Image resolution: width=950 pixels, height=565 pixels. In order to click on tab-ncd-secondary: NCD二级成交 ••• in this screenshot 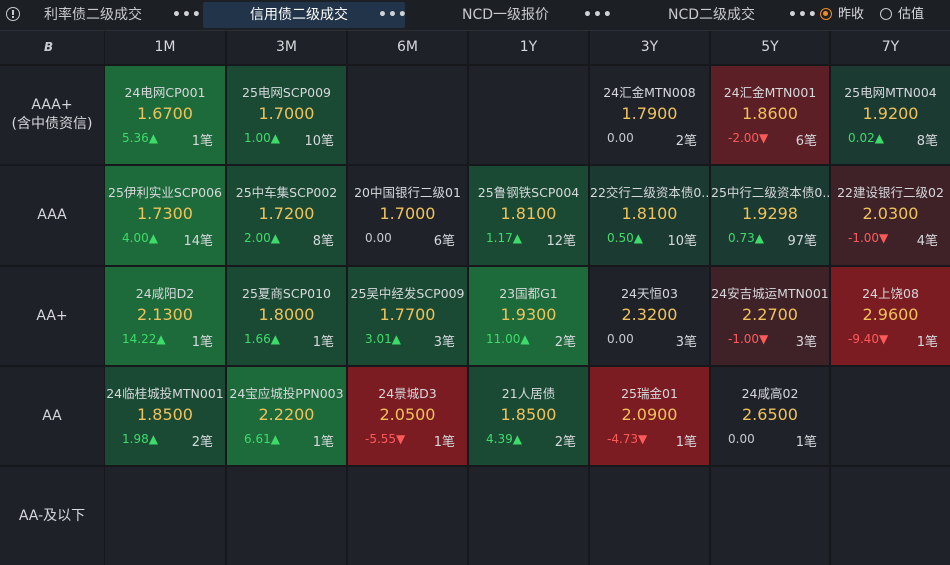, I will do `click(723, 15)`.